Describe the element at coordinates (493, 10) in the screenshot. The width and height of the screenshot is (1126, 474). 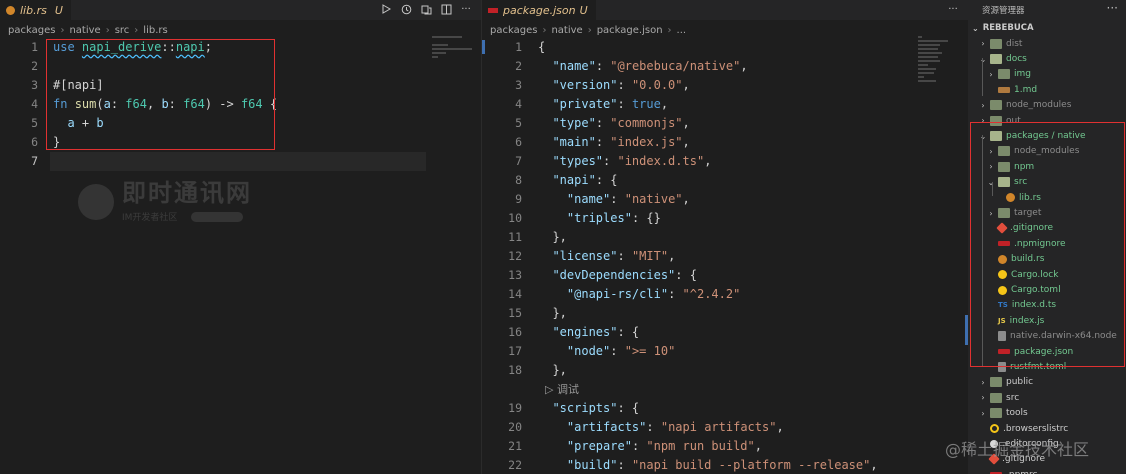
I see `json-file-icon` at that location.